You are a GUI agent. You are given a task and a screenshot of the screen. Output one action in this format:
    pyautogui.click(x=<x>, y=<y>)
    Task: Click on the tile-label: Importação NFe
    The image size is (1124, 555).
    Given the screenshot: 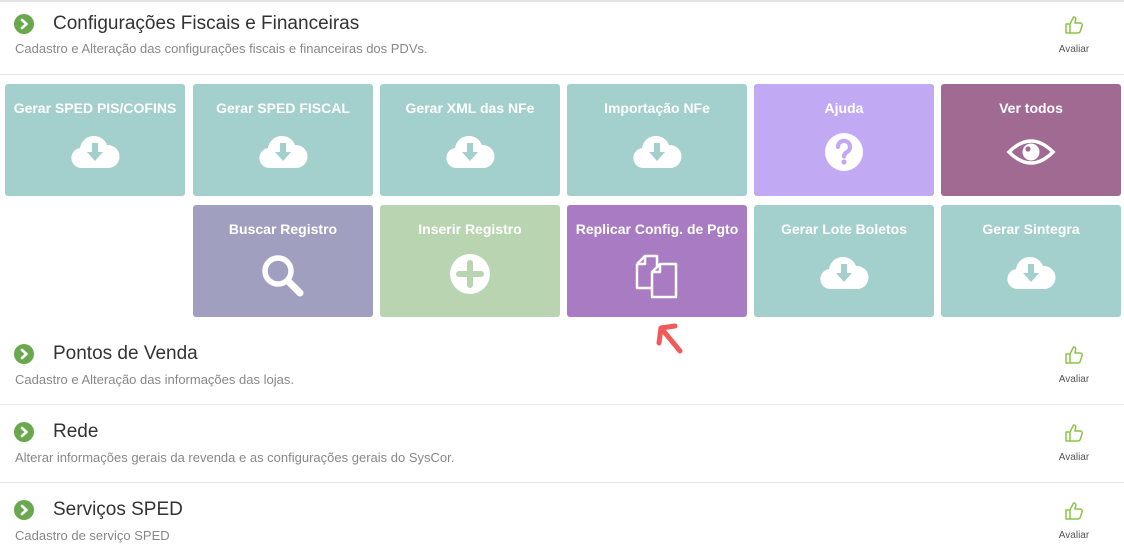 What is the action you would take?
    pyautogui.click(x=657, y=108)
    